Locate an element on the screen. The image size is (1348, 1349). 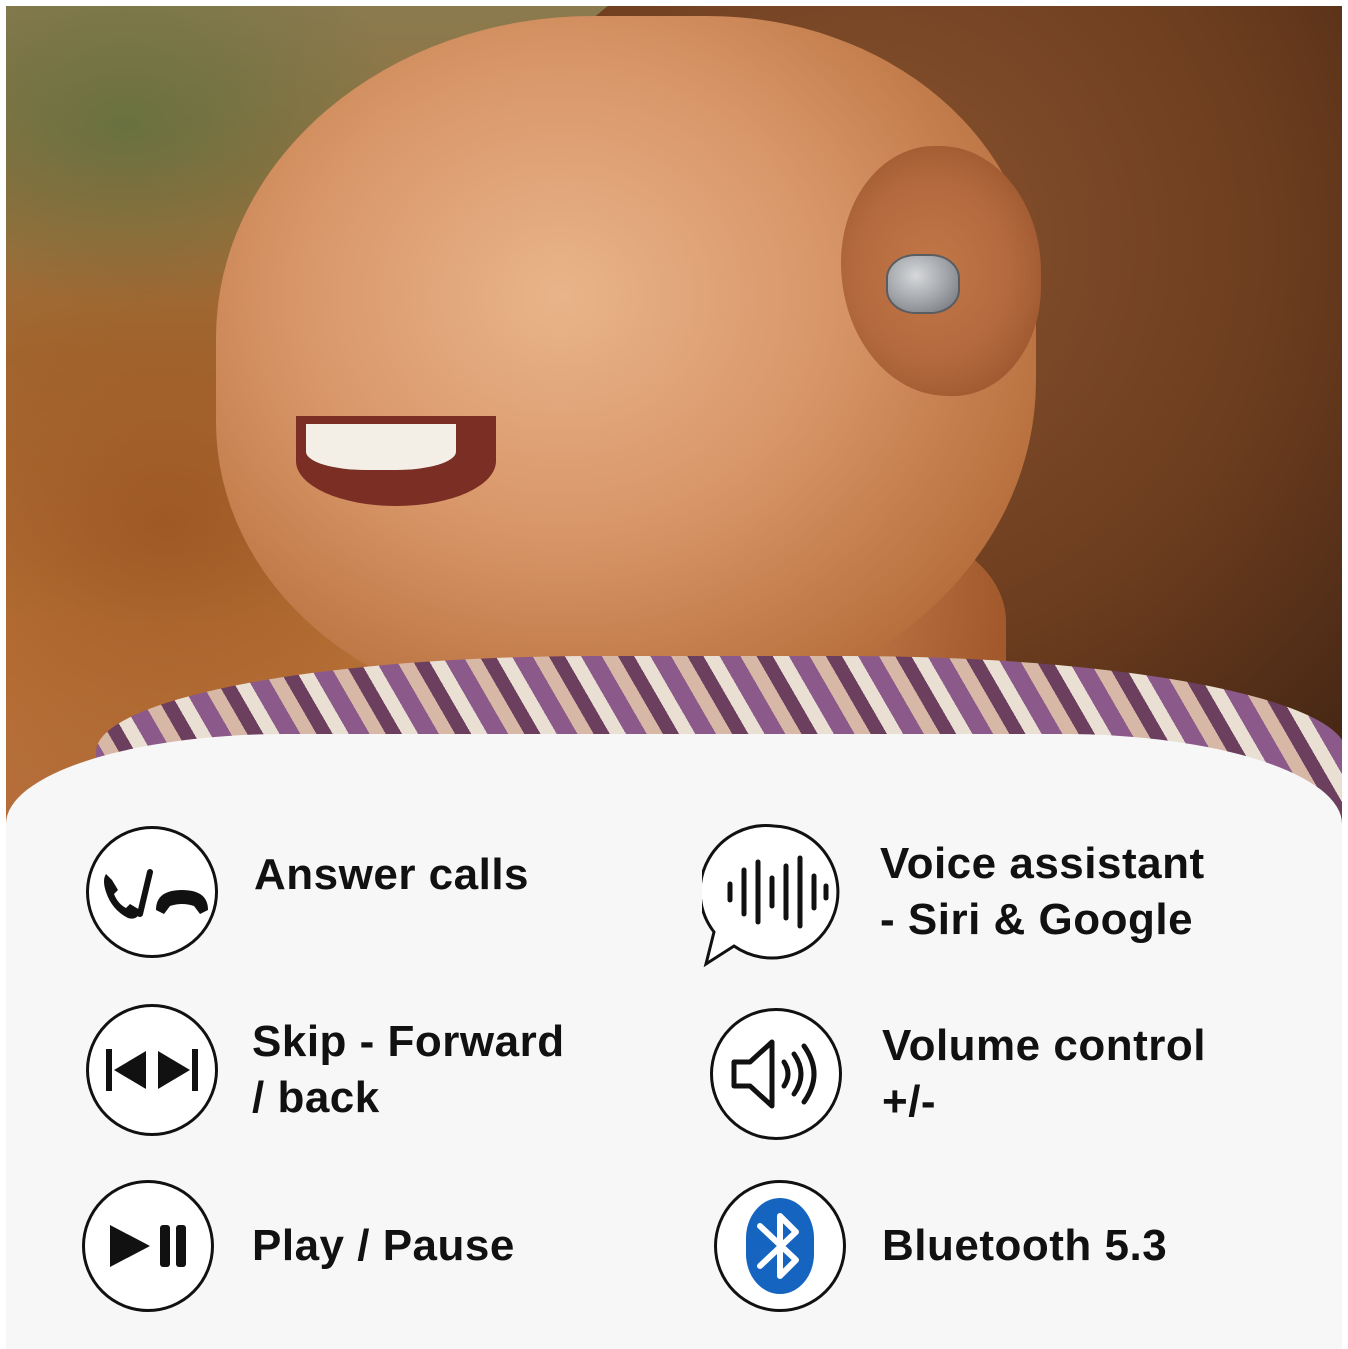
feature-voice-assistant: Voice assistant - Siri & Google is located at coordinates (951, 896).